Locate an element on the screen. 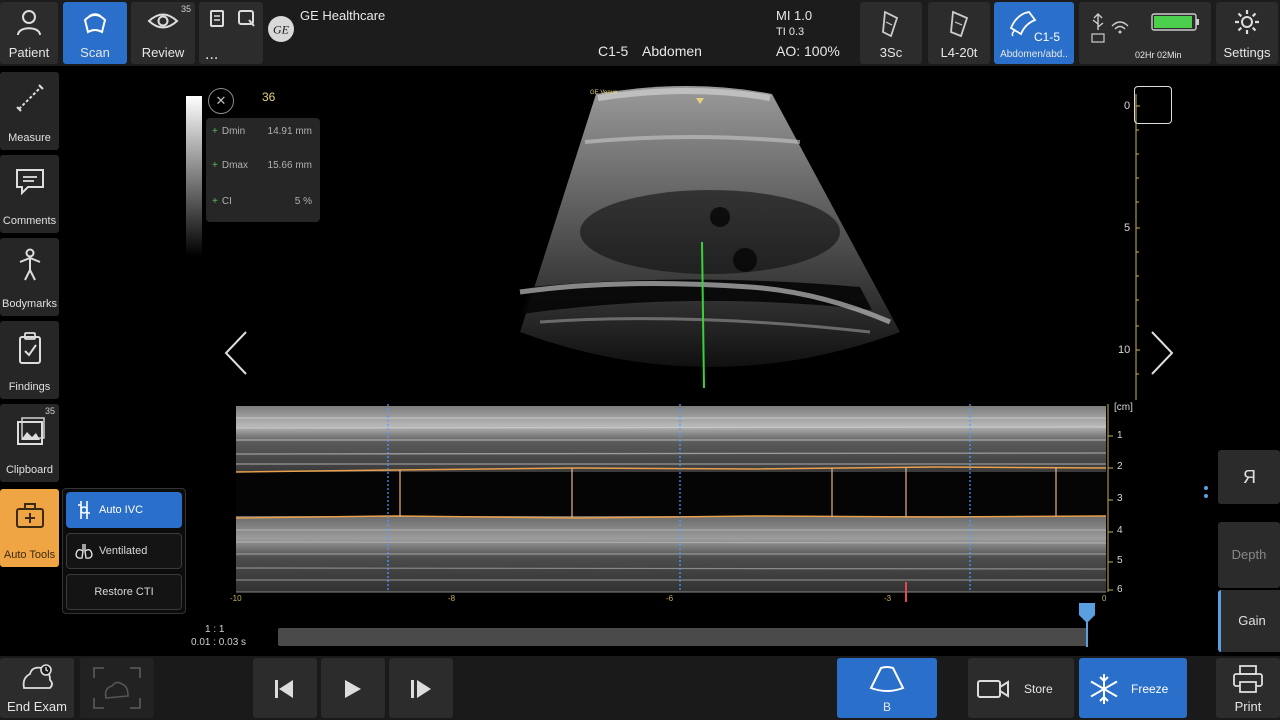  measurement-value: 15.66 mm is located at coordinates (289, 165).